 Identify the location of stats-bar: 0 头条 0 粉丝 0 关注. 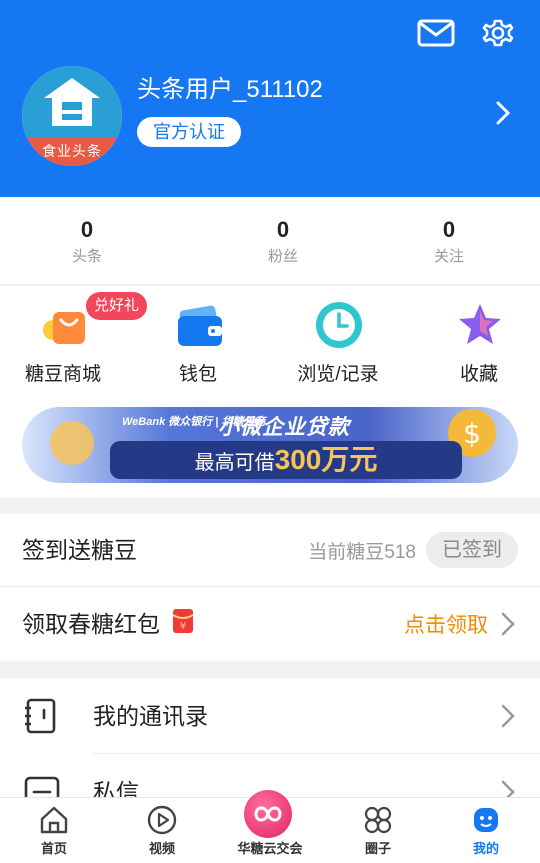
(270, 241).